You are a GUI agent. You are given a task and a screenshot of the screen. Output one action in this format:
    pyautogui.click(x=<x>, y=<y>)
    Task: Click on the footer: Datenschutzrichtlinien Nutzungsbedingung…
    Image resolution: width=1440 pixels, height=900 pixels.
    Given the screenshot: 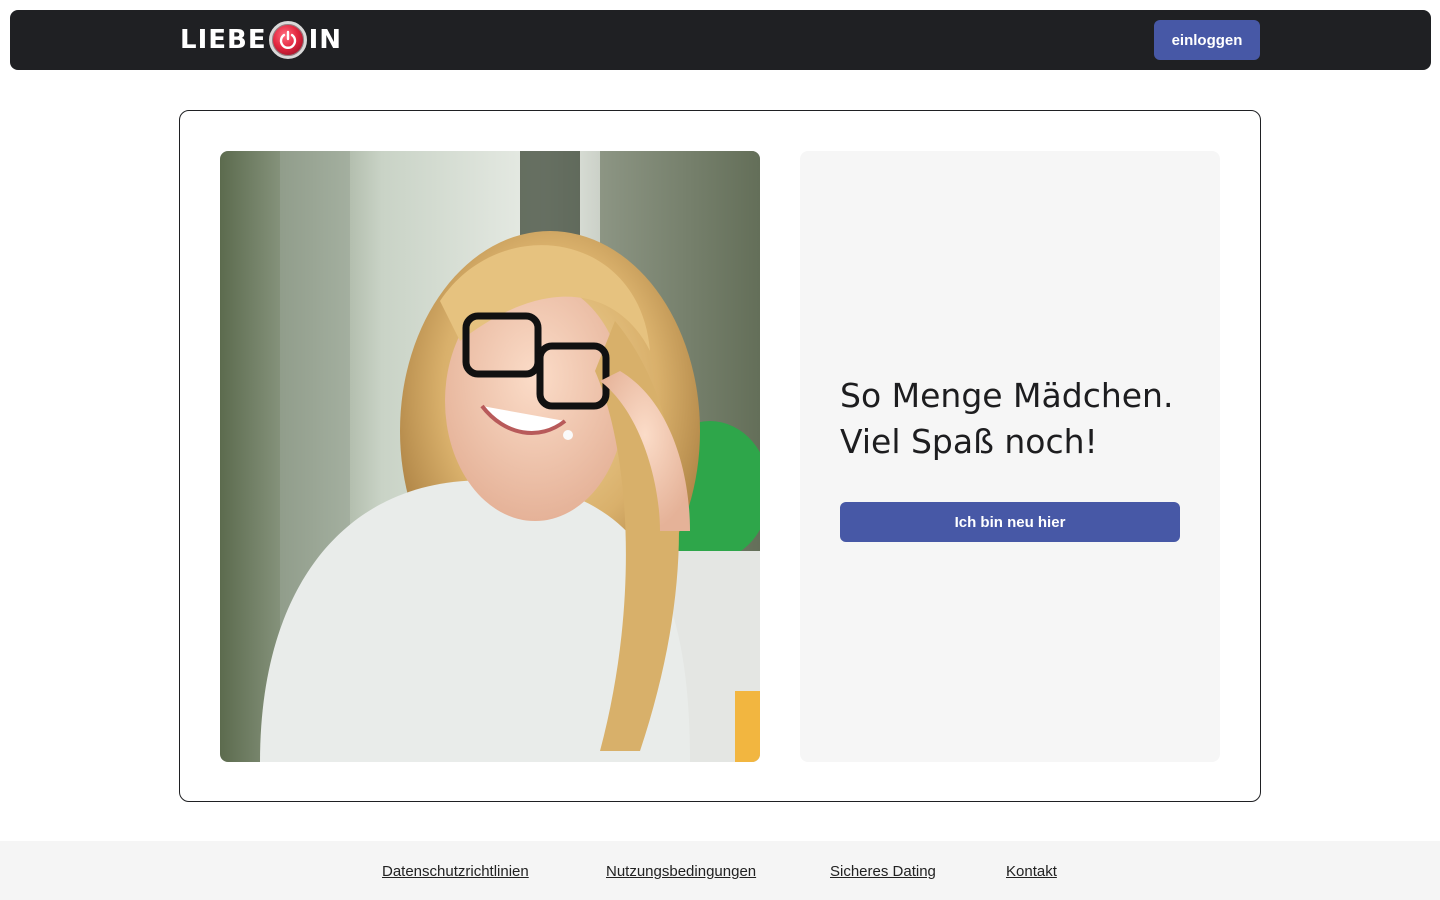 What is the action you would take?
    pyautogui.click(x=720, y=870)
    